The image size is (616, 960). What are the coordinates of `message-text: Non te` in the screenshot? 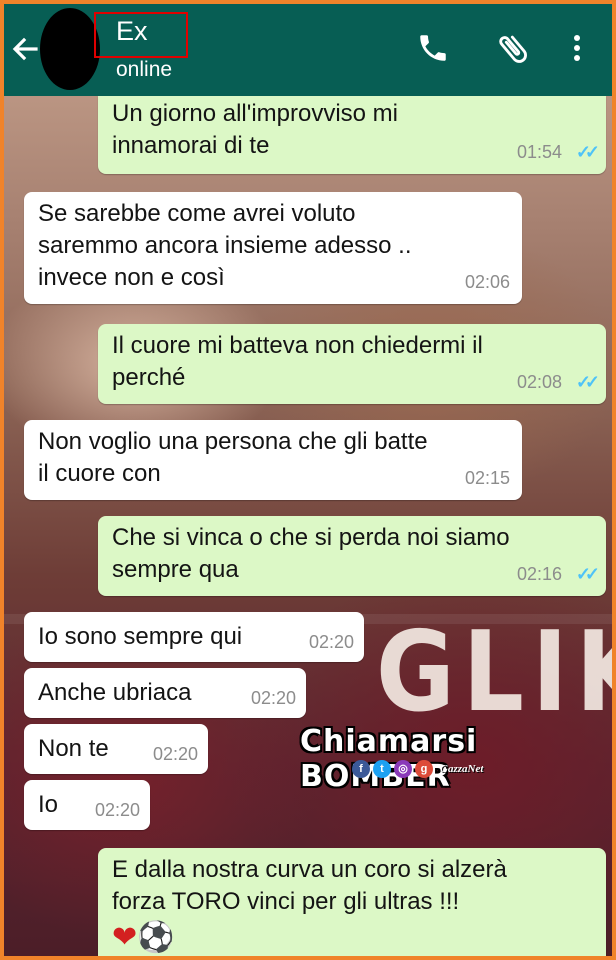 It's located at (73, 748).